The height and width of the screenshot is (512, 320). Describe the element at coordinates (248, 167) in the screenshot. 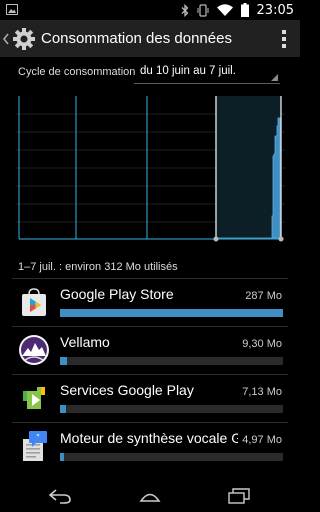

I see `selected-range` at that location.